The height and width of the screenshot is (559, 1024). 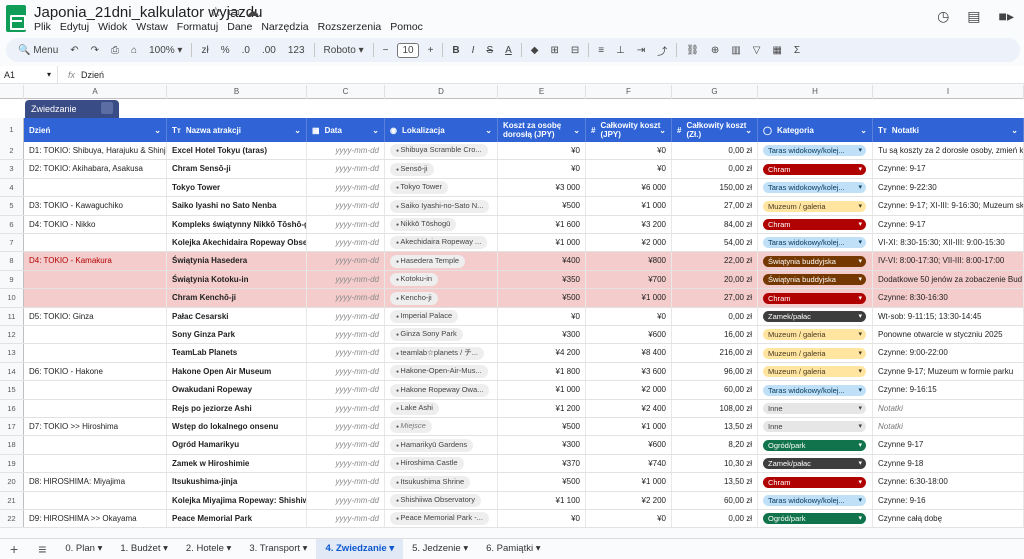 What do you see at coordinates (95, 427) in the screenshot?
I see `cell-day: D7: TOKIO >> Hiroshima` at bounding box center [95, 427].